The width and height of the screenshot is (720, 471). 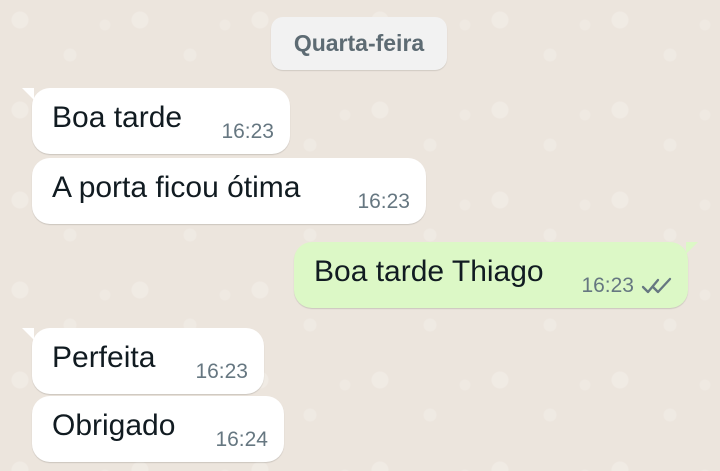 What do you see at coordinates (656, 285) in the screenshot?
I see `double-check-icon` at bounding box center [656, 285].